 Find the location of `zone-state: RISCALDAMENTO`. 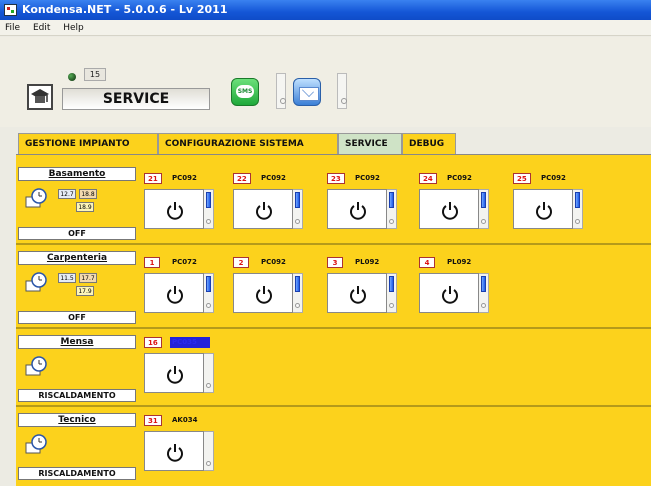

zone-state: RISCALDAMENTO is located at coordinates (77, 473).